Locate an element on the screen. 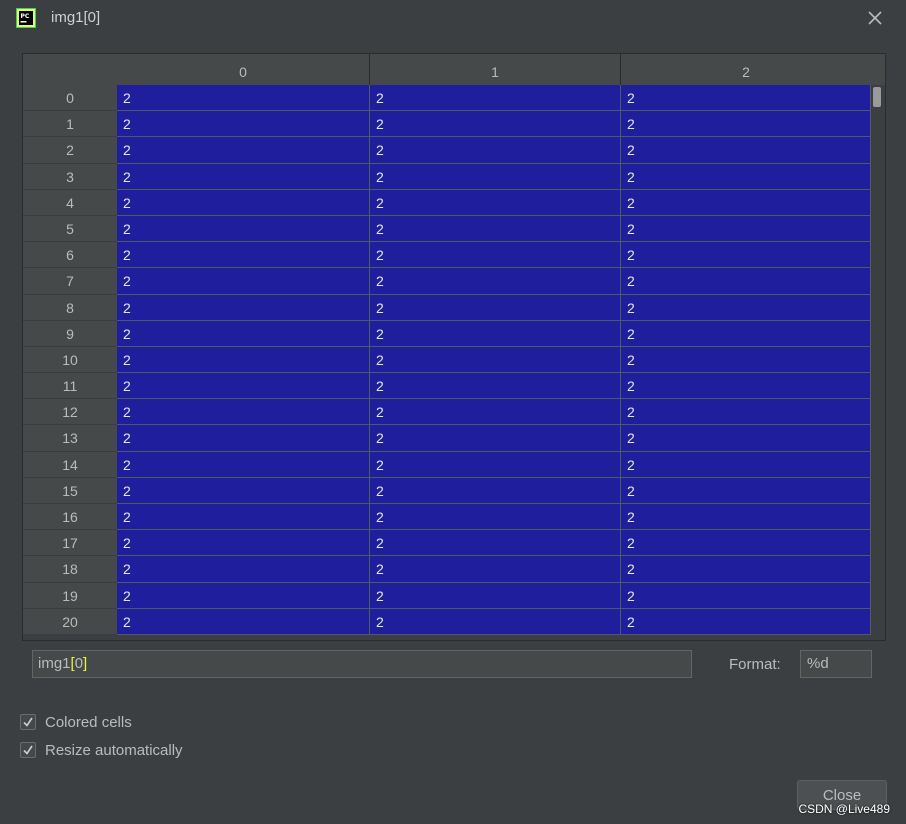  row-header: 1 is located at coordinates (70, 124).